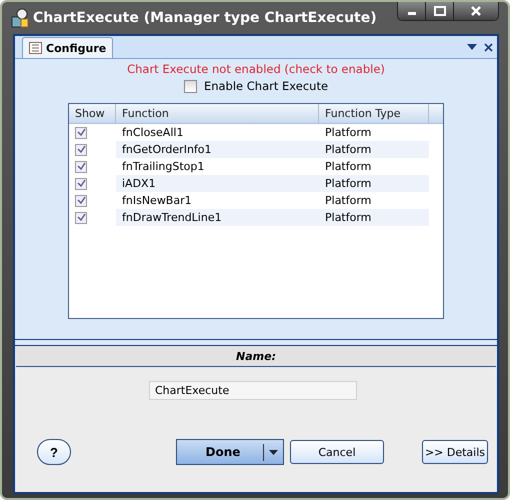 This screenshot has width=510, height=500. I want to click on maximize-icon, so click(440, 11).